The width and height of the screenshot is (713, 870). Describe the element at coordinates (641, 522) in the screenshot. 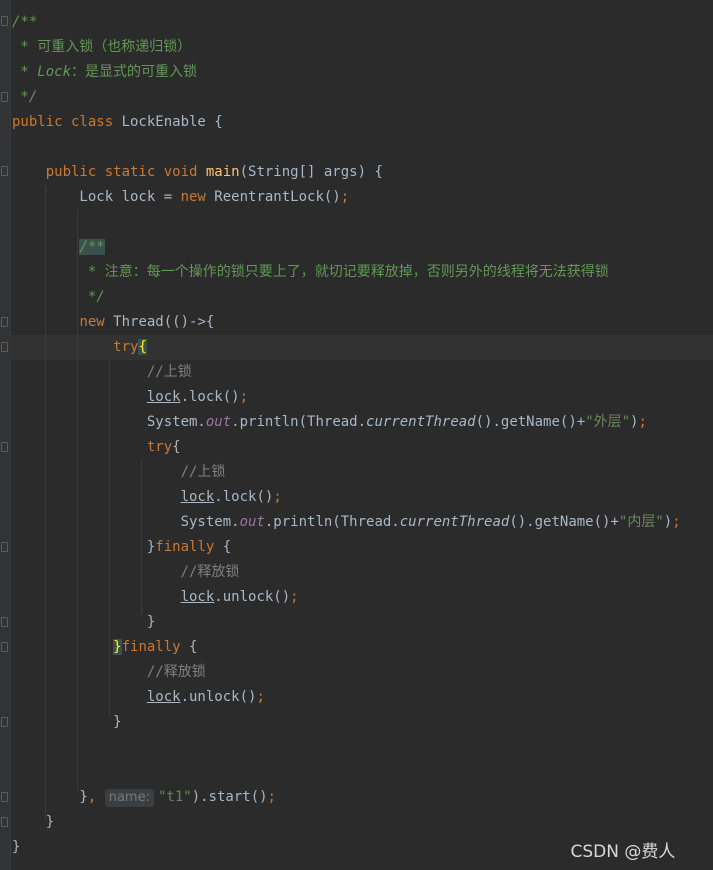

I see `code-token: "内层"` at that location.